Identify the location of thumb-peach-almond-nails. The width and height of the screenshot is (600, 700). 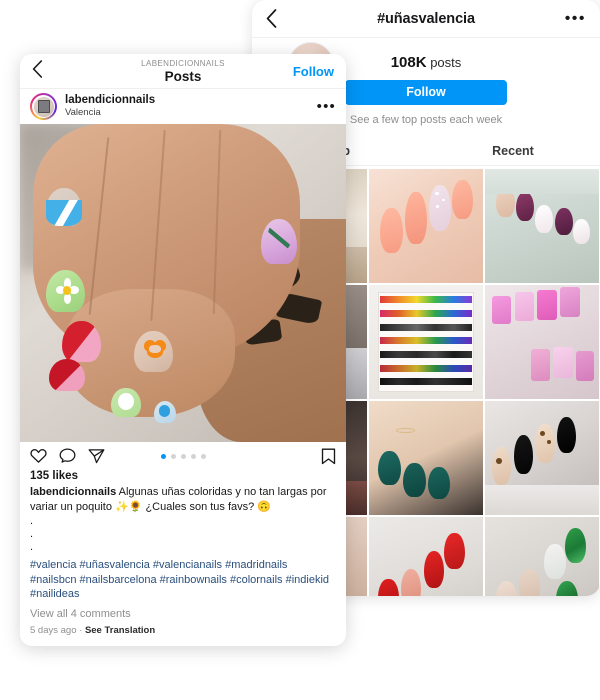
(426, 226).